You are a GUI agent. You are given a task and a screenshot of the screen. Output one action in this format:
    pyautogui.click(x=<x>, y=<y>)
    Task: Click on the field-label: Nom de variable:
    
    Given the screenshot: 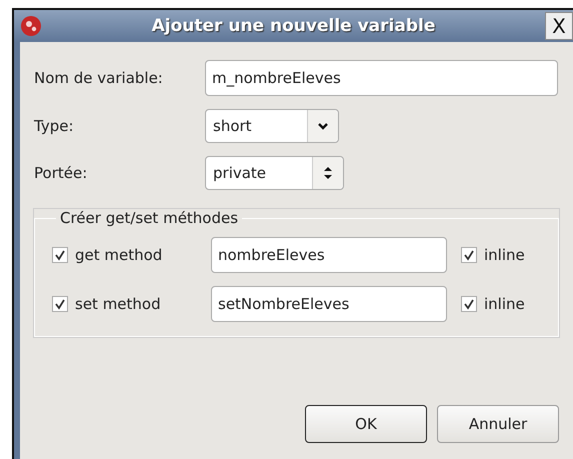 What is the action you would take?
    pyautogui.click(x=99, y=78)
    